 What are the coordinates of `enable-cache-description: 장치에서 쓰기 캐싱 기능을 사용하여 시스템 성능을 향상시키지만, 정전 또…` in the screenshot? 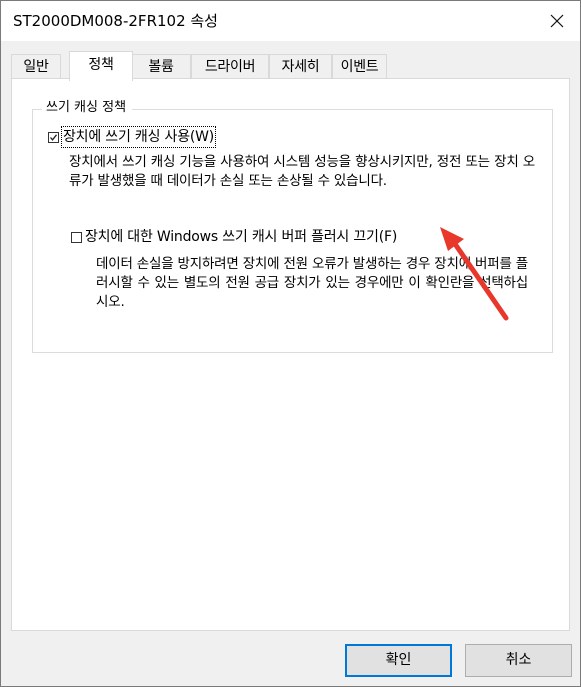 It's located at (302, 171).